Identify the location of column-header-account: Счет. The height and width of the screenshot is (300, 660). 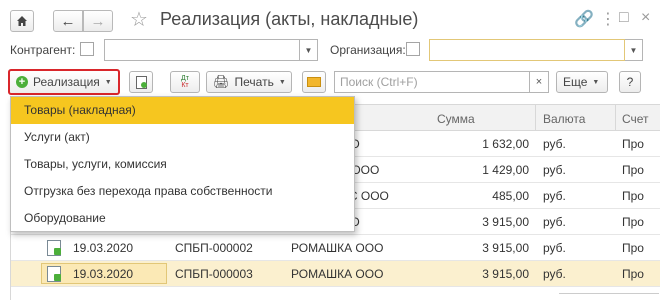
(635, 119).